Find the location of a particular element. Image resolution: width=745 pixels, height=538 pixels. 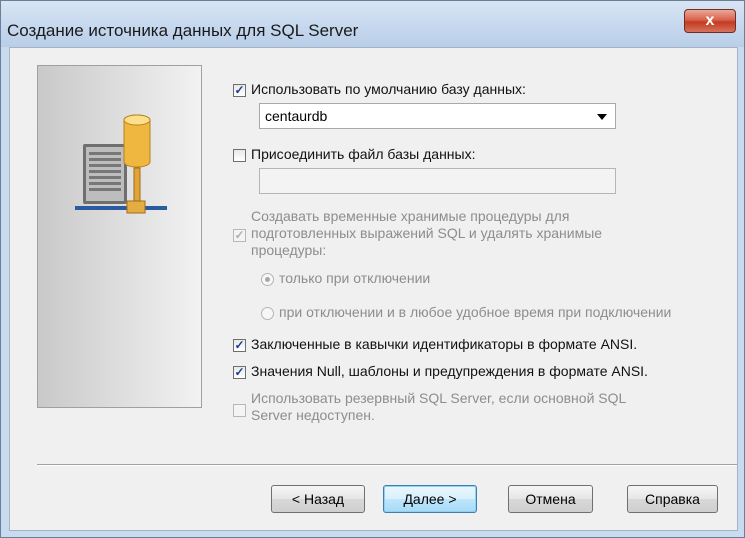

ansi-nulls-checkbox: ✓ is located at coordinates (239, 372).